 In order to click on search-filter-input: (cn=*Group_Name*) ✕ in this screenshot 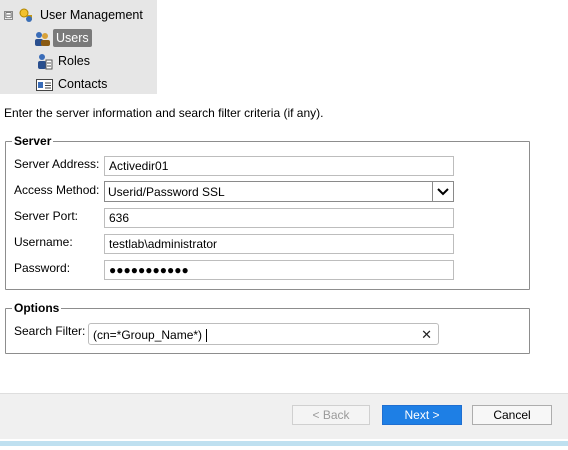, I will do `click(263, 334)`.